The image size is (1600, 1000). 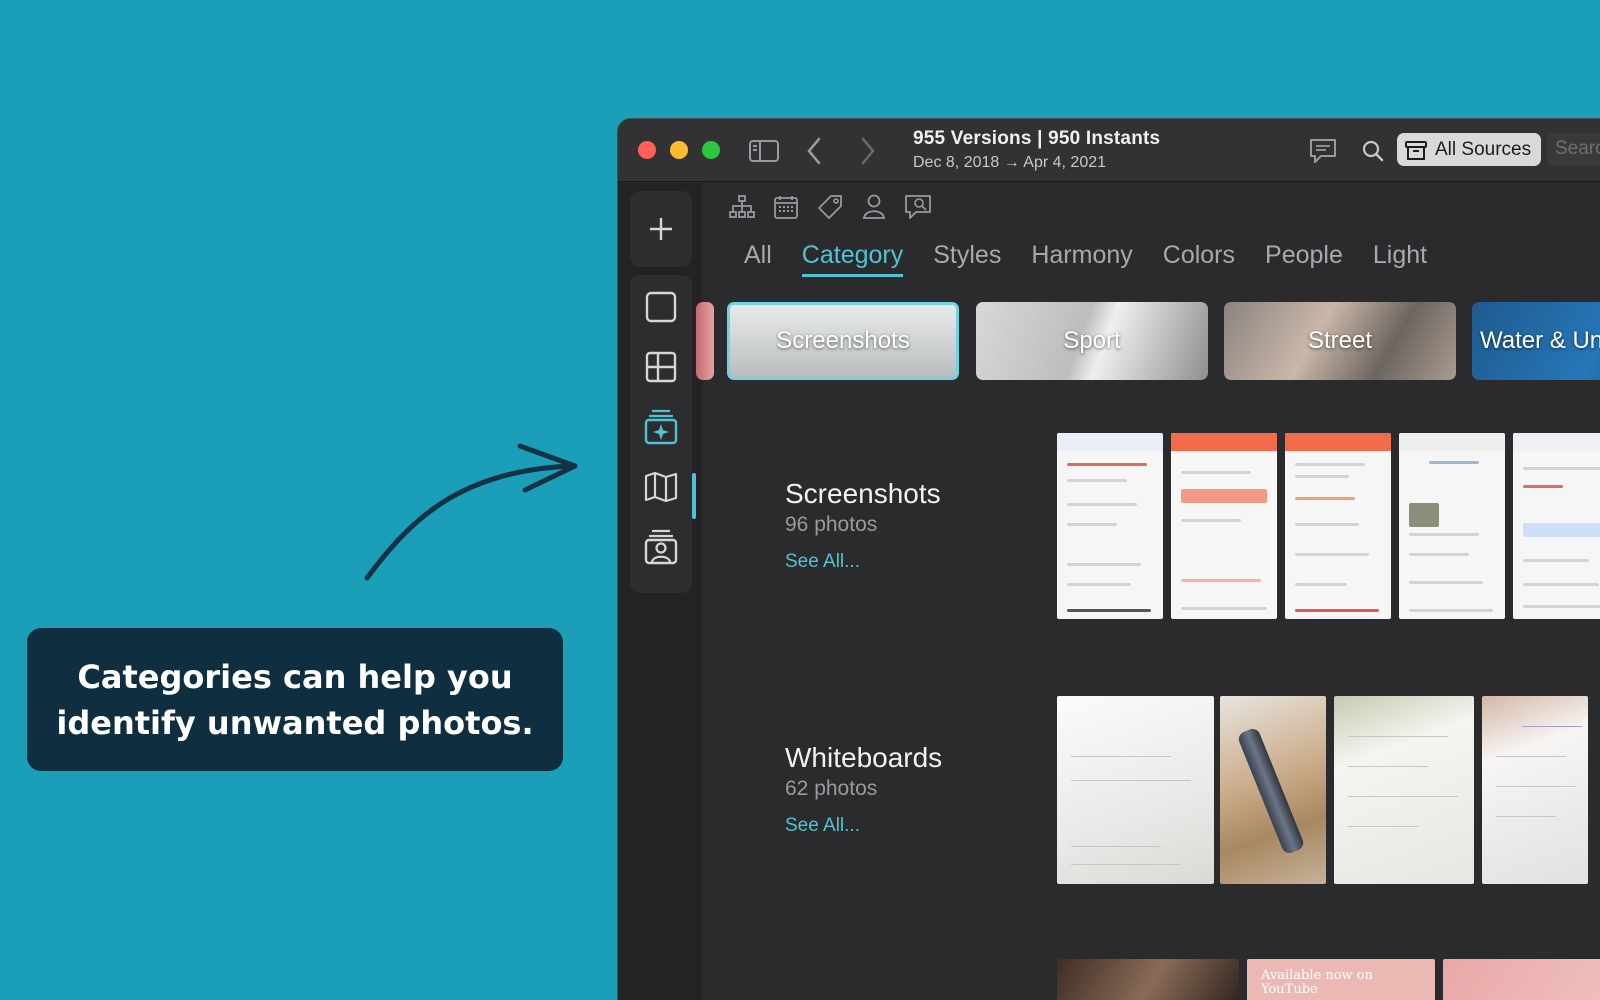 What do you see at coordinates (1540, 340) in the screenshot?
I see `category-card-label: Water & Un` at bounding box center [1540, 340].